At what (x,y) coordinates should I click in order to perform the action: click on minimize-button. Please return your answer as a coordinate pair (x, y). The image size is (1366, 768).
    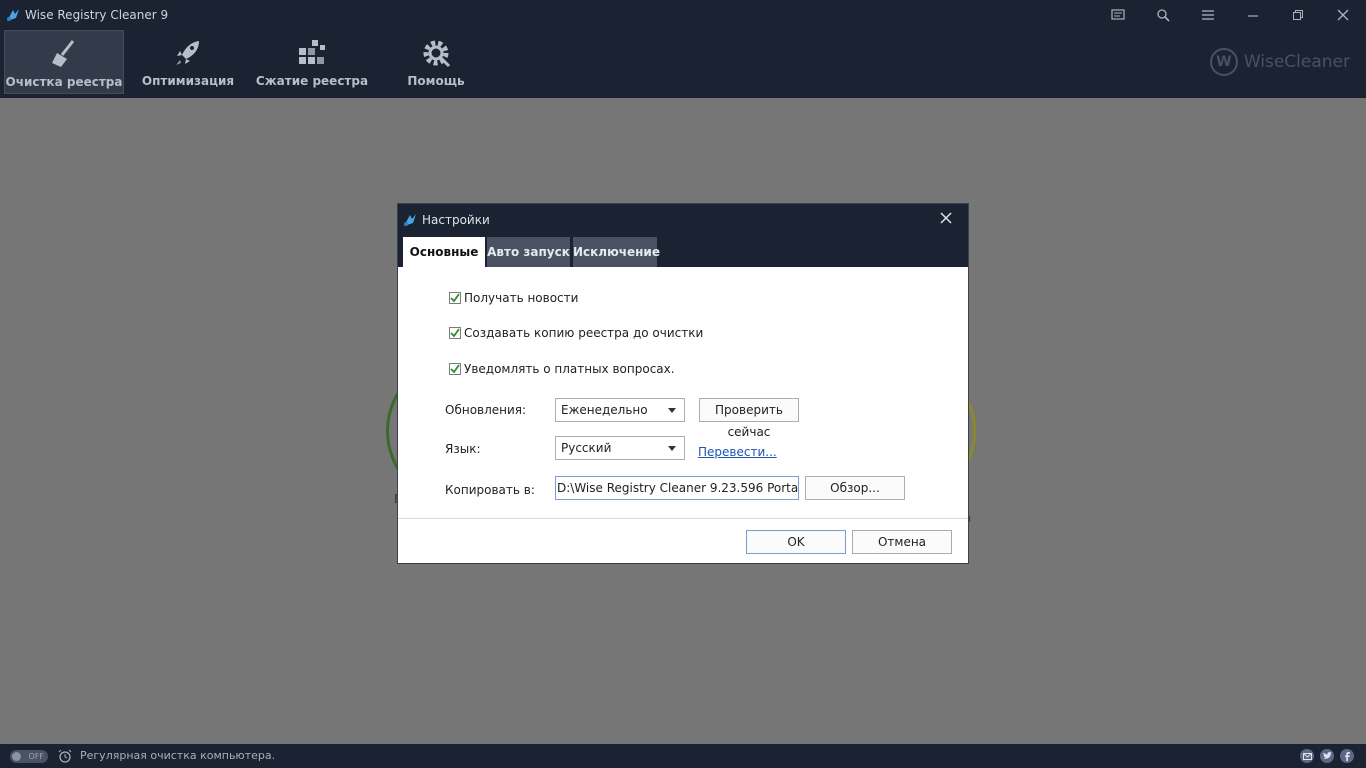
    Looking at the image, I should click on (1253, 15).